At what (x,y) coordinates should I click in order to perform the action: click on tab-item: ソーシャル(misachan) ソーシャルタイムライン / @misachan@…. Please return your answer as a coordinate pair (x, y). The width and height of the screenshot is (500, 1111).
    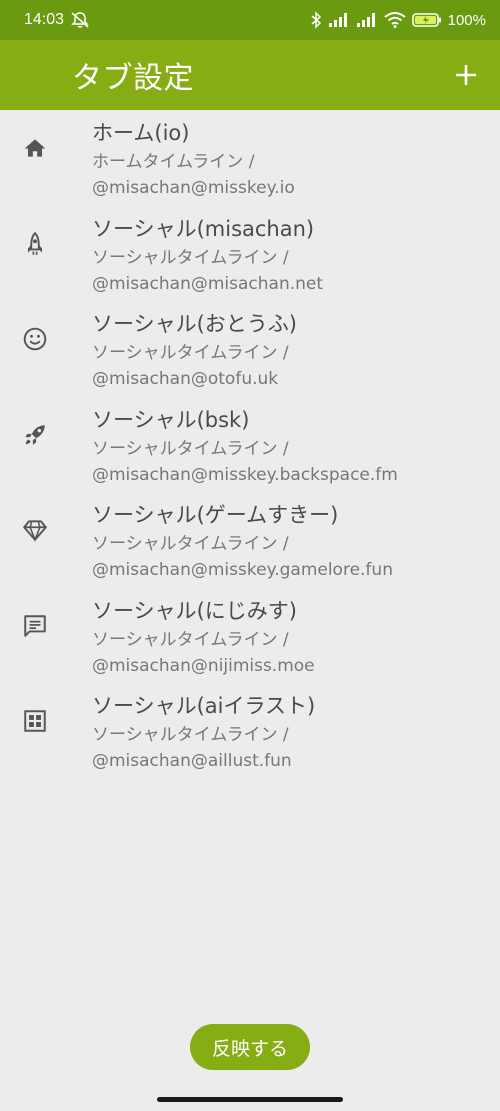
    Looking at the image, I should click on (250, 260).